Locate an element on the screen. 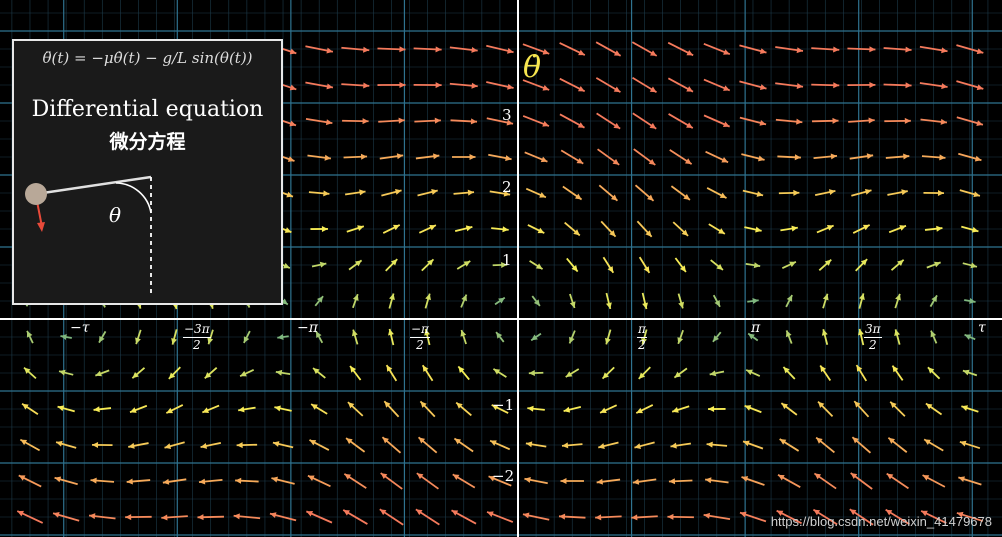 The image size is (1002, 537). x-tick-neg-pi-over-2: −π 2 is located at coordinates (420, 337).